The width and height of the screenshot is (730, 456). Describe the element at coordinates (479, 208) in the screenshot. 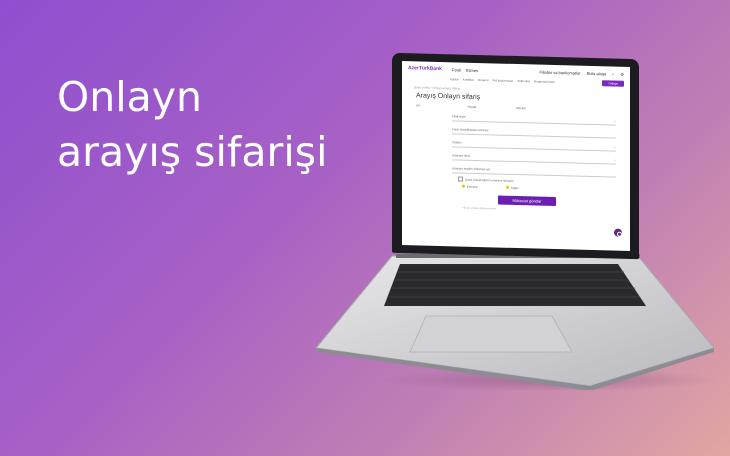

I see `footnote: * Bütün sahələr doldurulmalıdır` at that location.